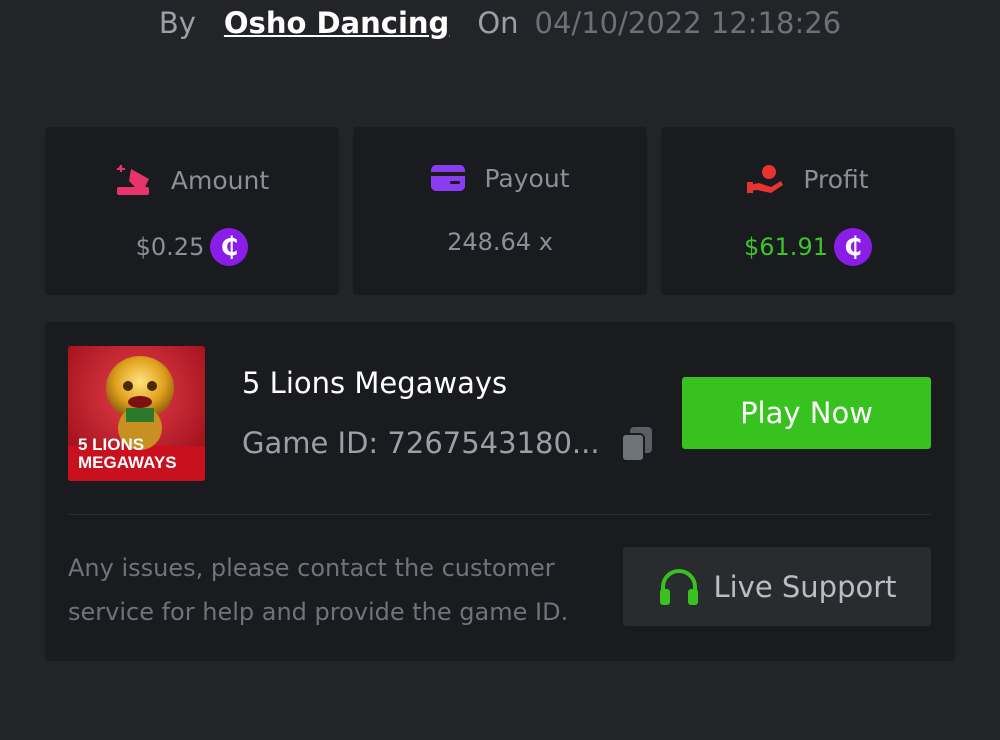 This screenshot has height=740, width=1000. What do you see at coordinates (127, 462) in the screenshot?
I see `thumb-line2: MEGAWAYS` at bounding box center [127, 462].